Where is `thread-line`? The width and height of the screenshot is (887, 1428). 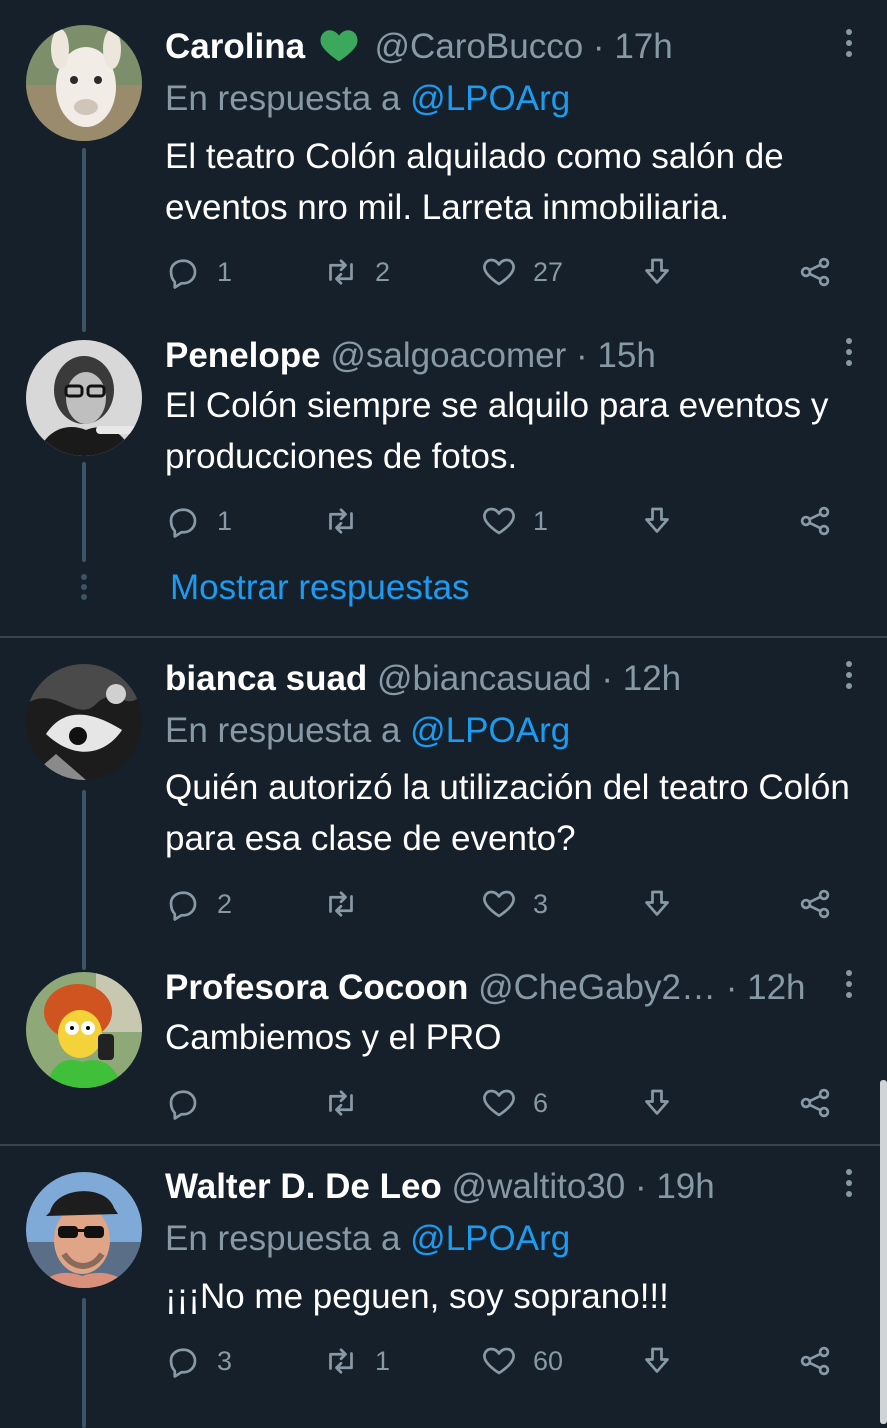 thread-line is located at coordinates (84, 1363).